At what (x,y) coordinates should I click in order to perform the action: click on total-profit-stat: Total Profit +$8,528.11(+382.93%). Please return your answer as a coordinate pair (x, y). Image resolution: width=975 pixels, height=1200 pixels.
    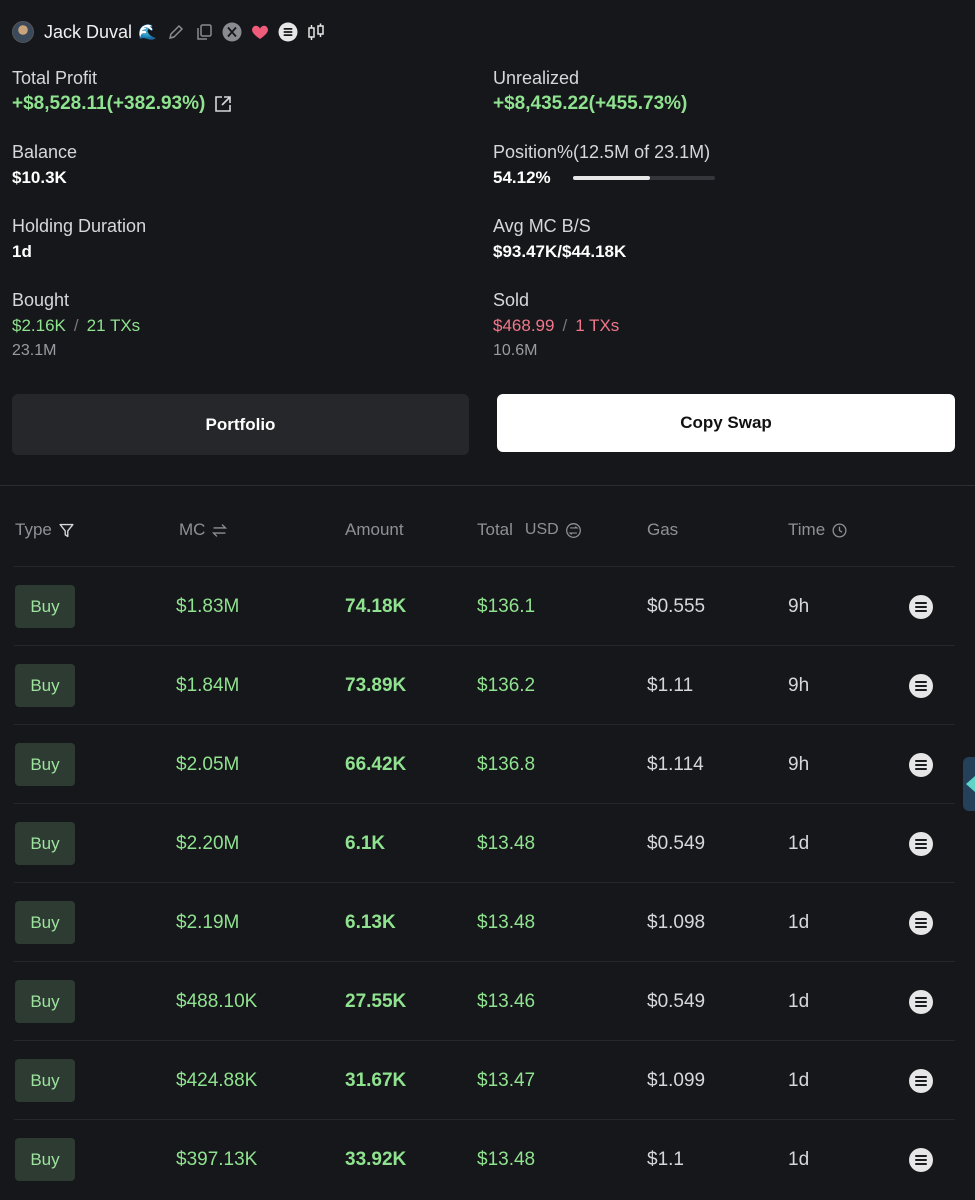
    Looking at the image, I should click on (122, 91).